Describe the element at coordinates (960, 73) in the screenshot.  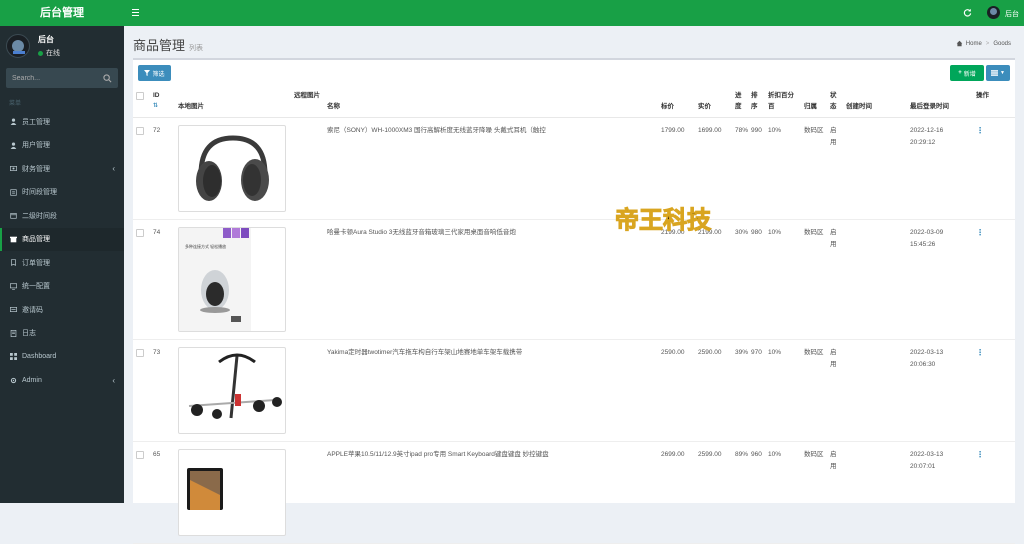
I see `plus-icon: +` at that location.